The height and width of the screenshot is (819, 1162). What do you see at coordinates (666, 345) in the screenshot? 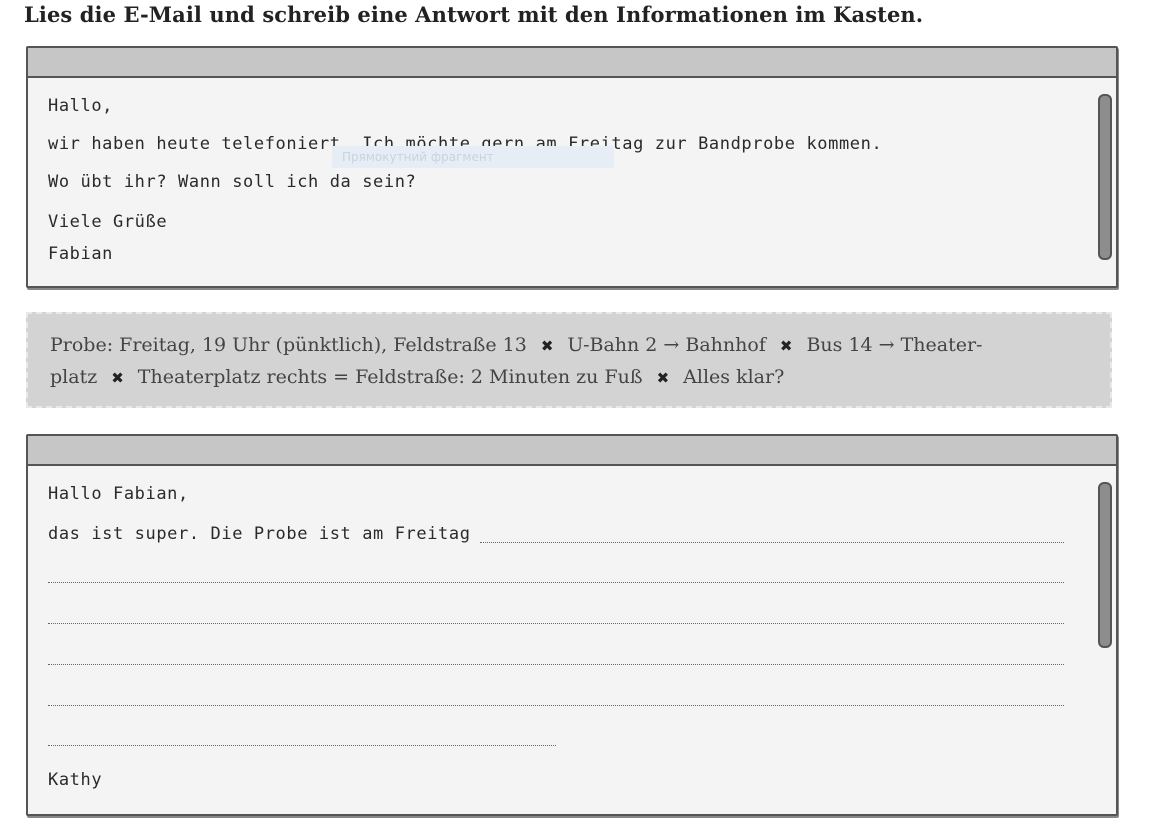
I see `info-item-2: U-Bahn 2 → Bahnhof` at bounding box center [666, 345].